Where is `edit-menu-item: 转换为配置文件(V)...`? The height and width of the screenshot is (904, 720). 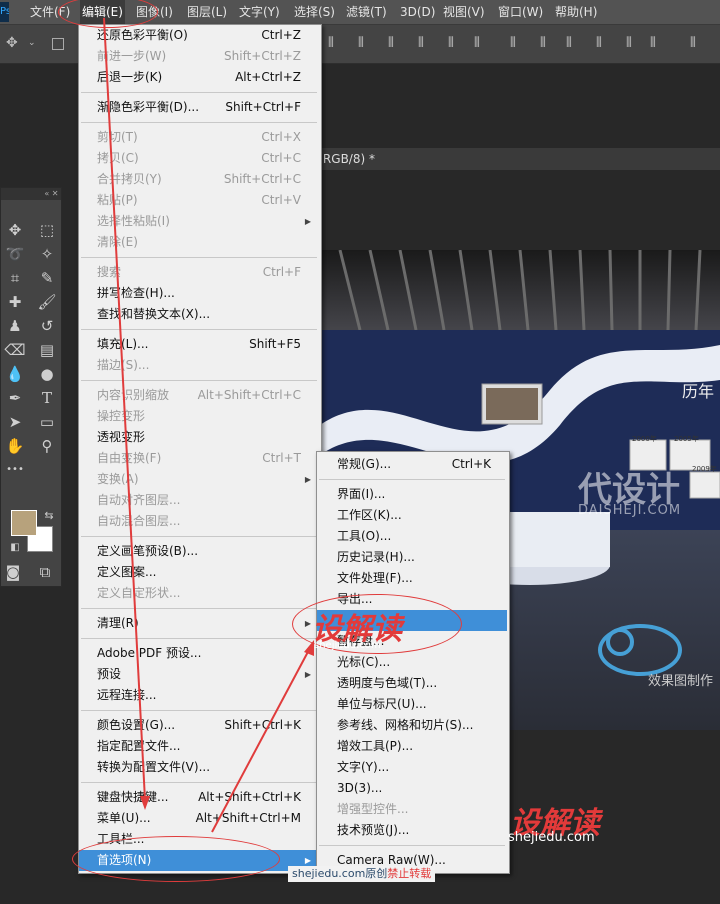
edit-menu-item: 转换为配置文件(V)... is located at coordinates (199, 767).